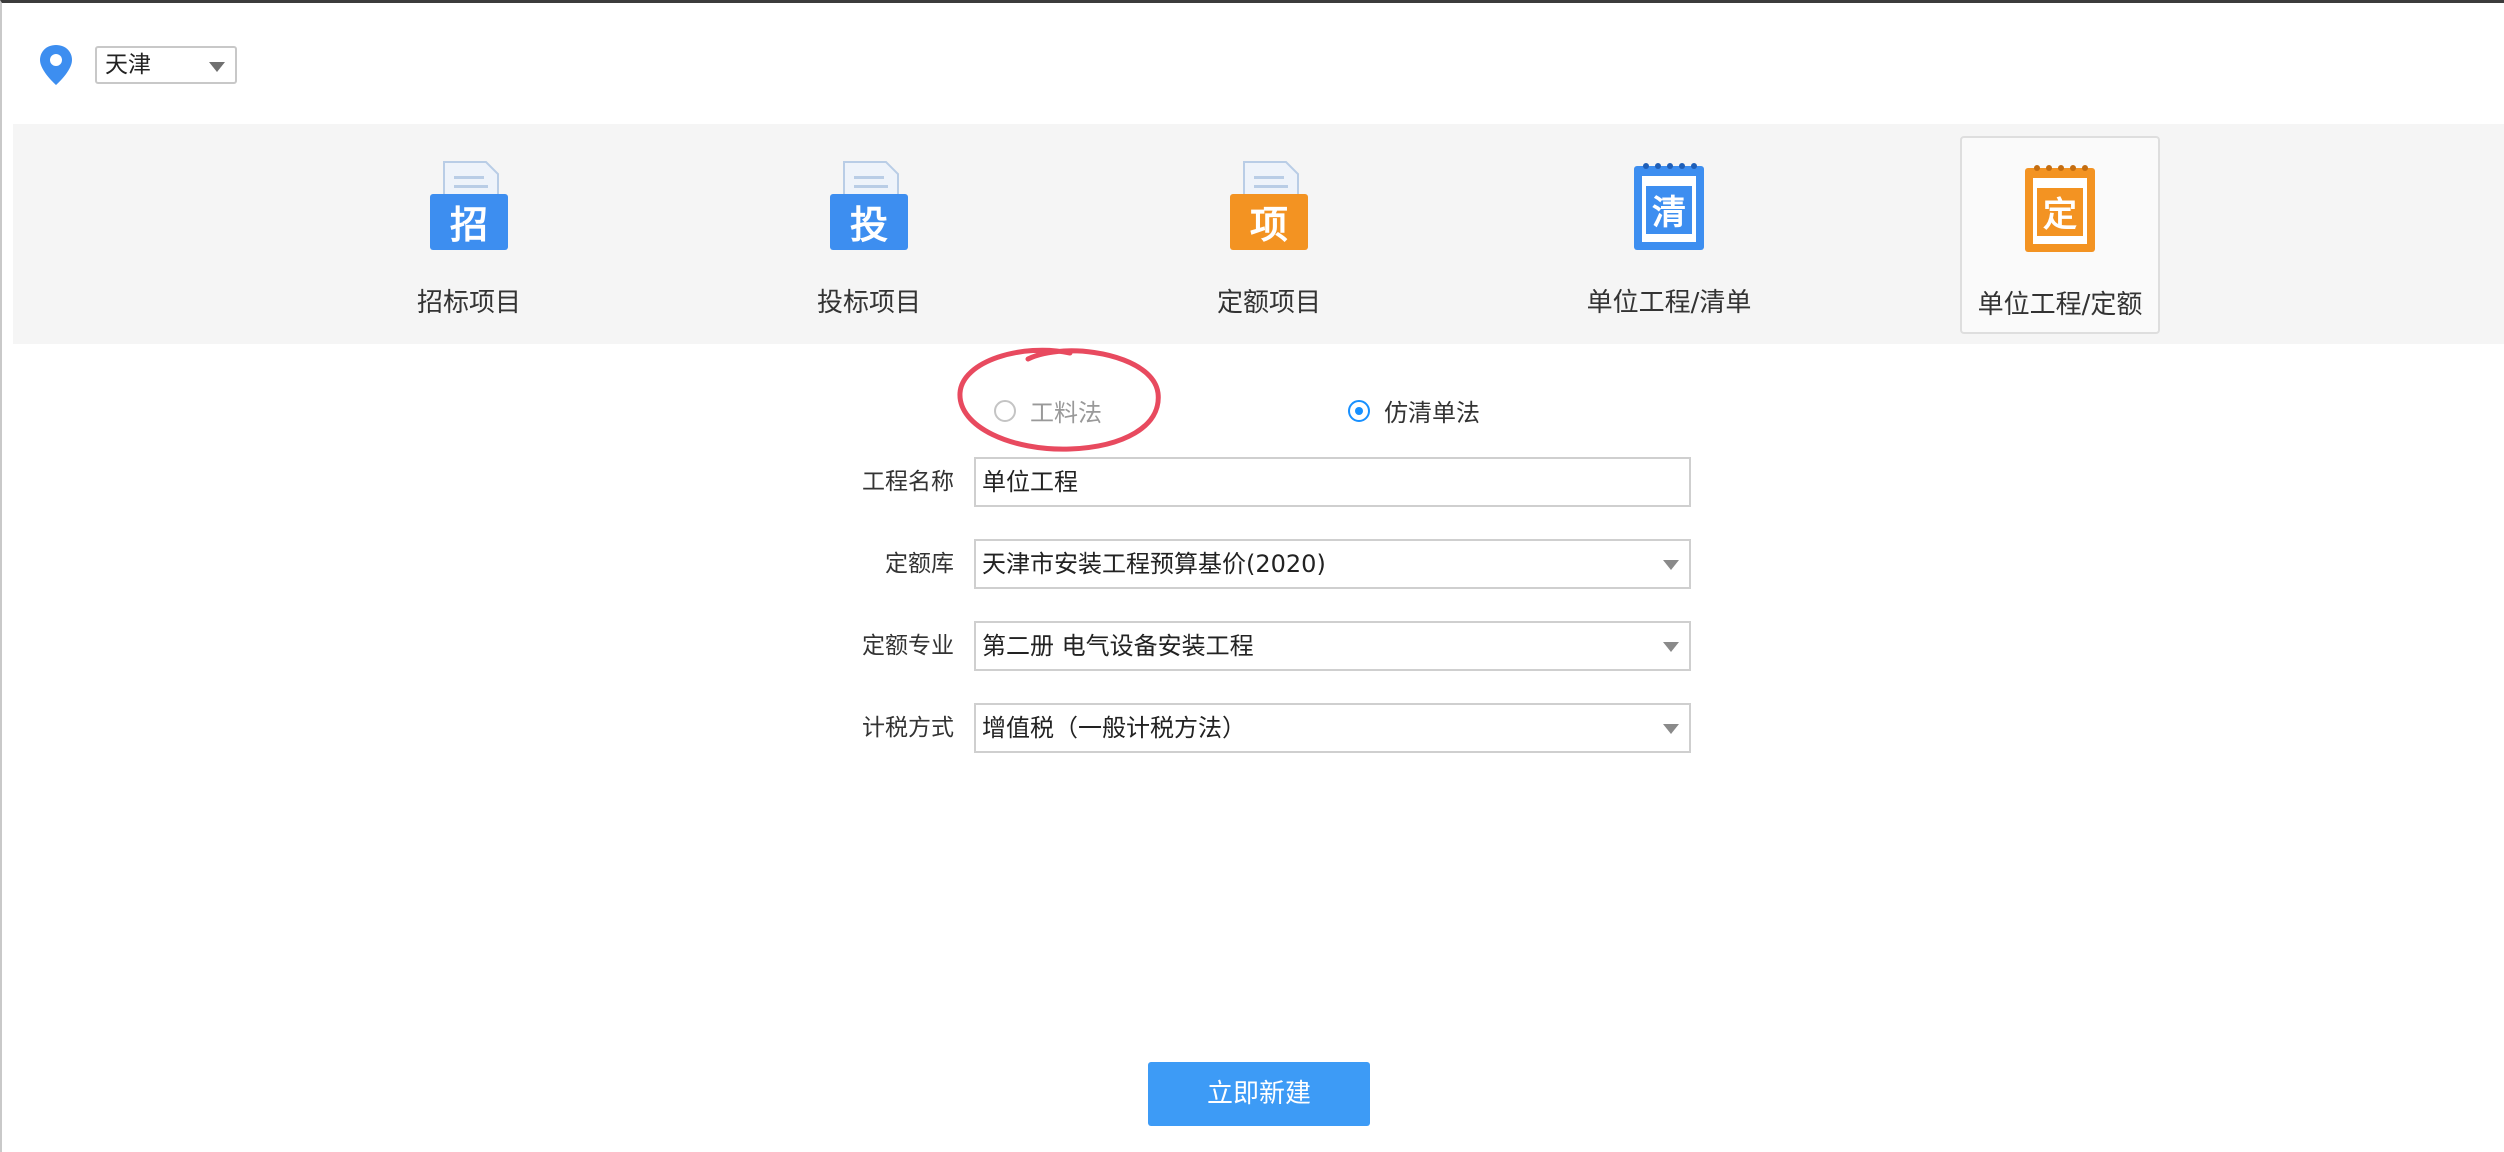 This screenshot has width=2504, height=1152. I want to click on form-row-project-name: 工程名称 单位工程, so click(1252, 482).